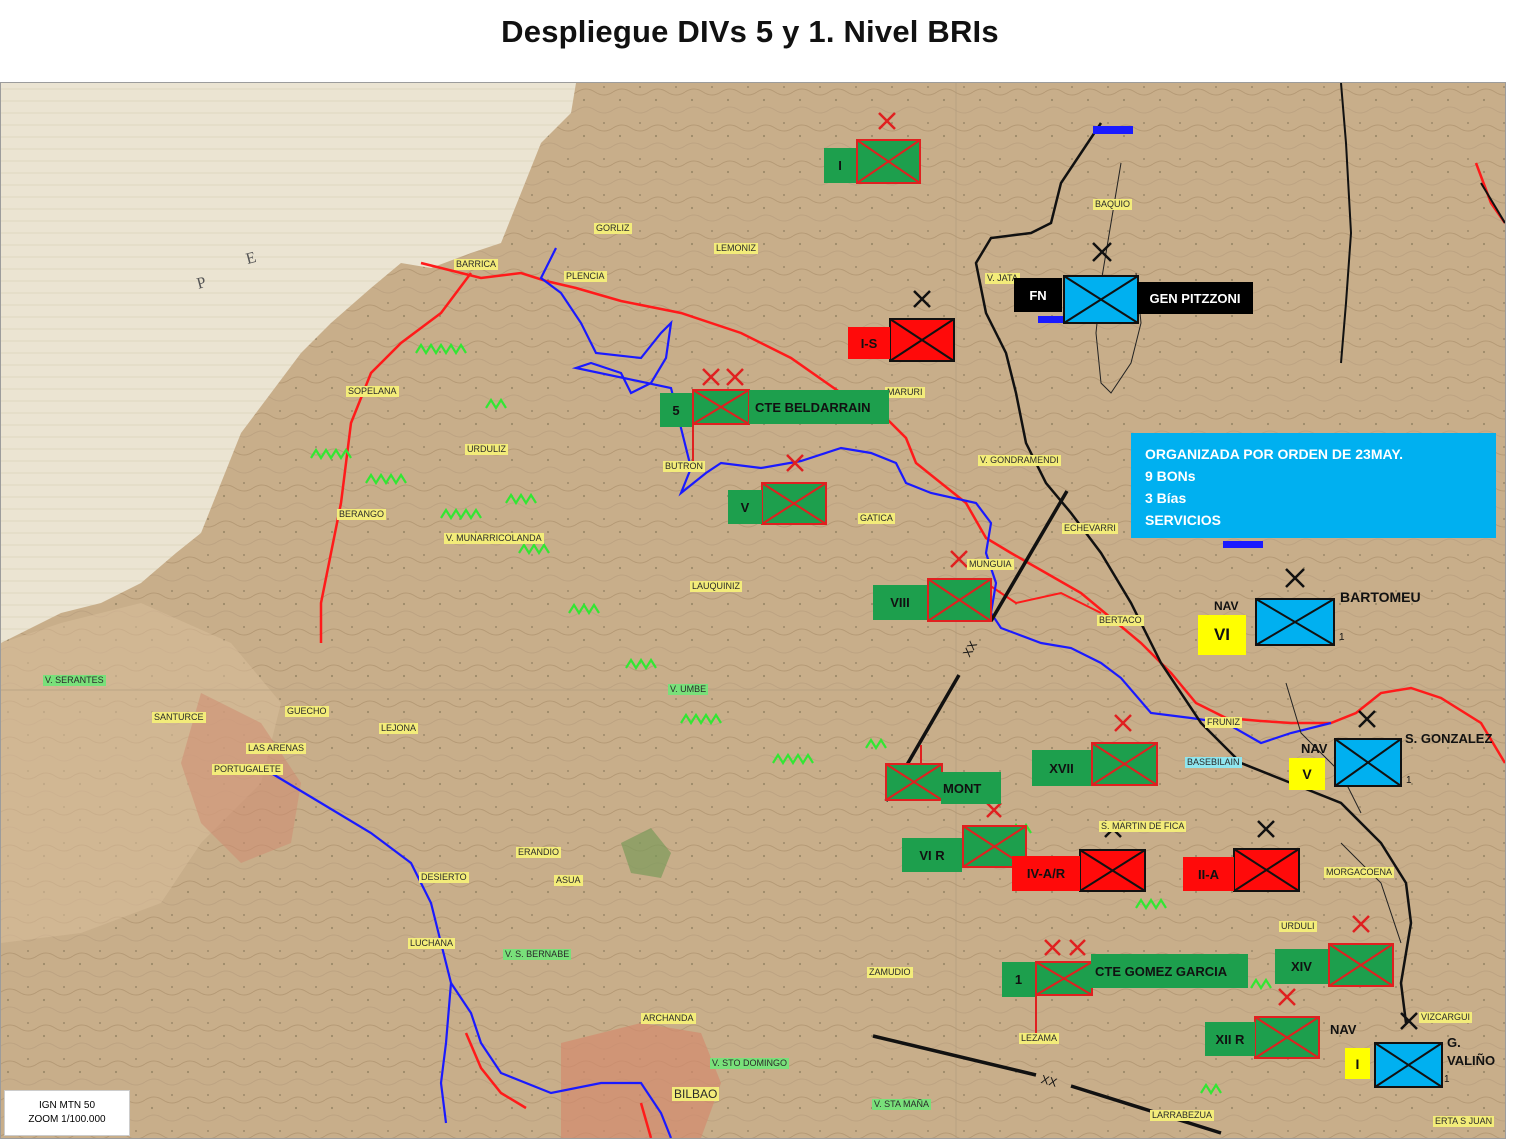 The image size is (1517, 1140). Describe the element at coordinates (1446, 1017) in the screenshot. I see `place-vizcargui: VIZCARGUI` at that location.